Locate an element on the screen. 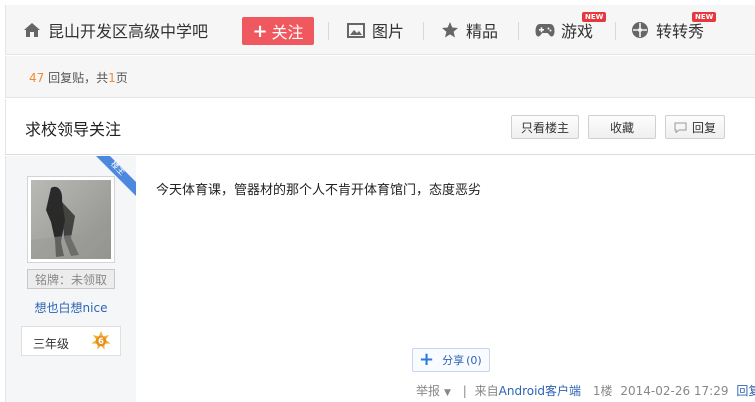  nav-pictures: 图片 is located at coordinates (375, 30).